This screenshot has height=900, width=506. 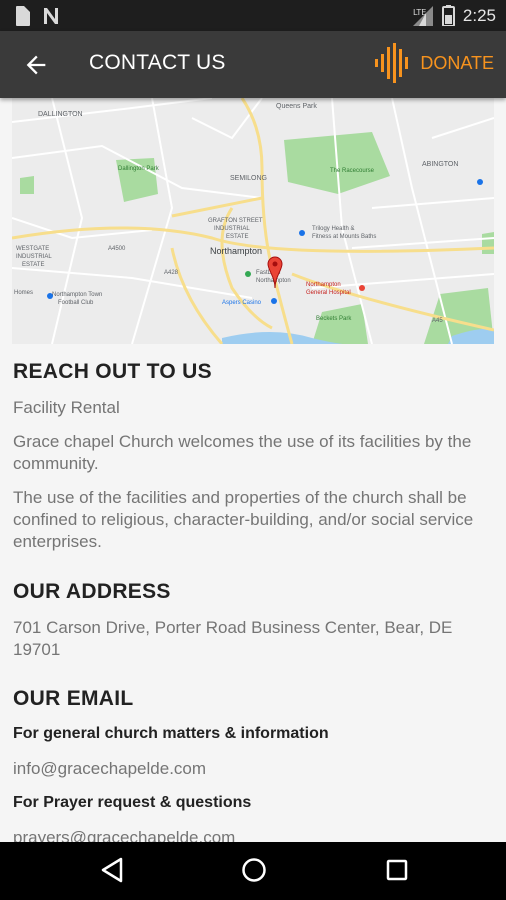 What do you see at coordinates (397, 870) in the screenshot?
I see `recents-square-icon` at bounding box center [397, 870].